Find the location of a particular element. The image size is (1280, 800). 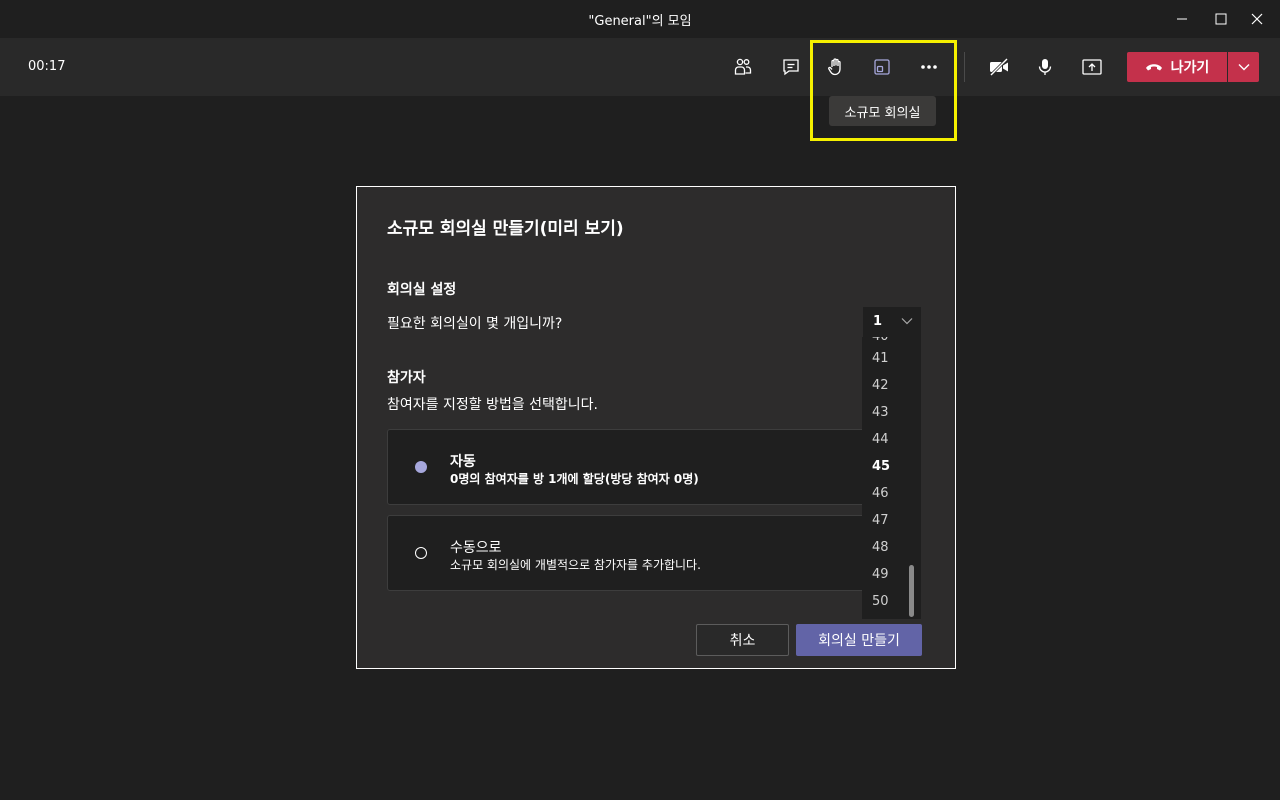

auto-option-desc: 0명의 참여자를 방 1개에 할당(방당 참여자 0명) is located at coordinates (574, 479).